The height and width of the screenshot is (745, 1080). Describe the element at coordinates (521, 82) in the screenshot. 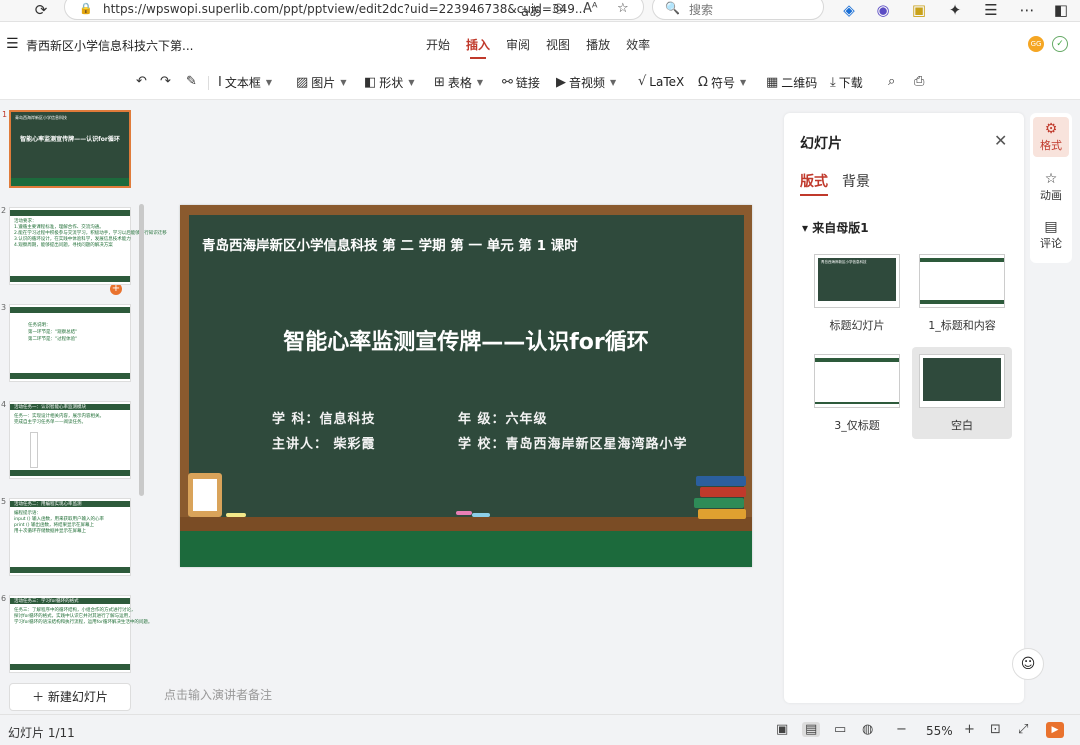

I see `link-button: ⚯ 链接` at that location.